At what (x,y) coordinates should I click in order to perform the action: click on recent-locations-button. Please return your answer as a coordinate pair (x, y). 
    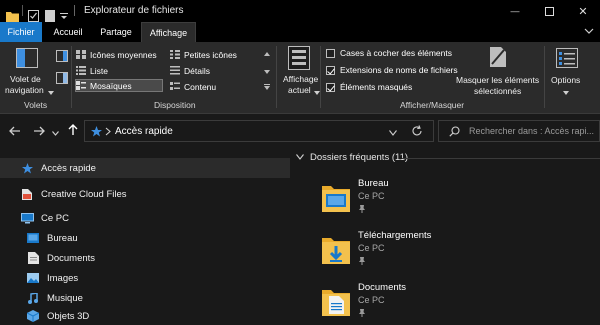
    Looking at the image, I should click on (55, 131).